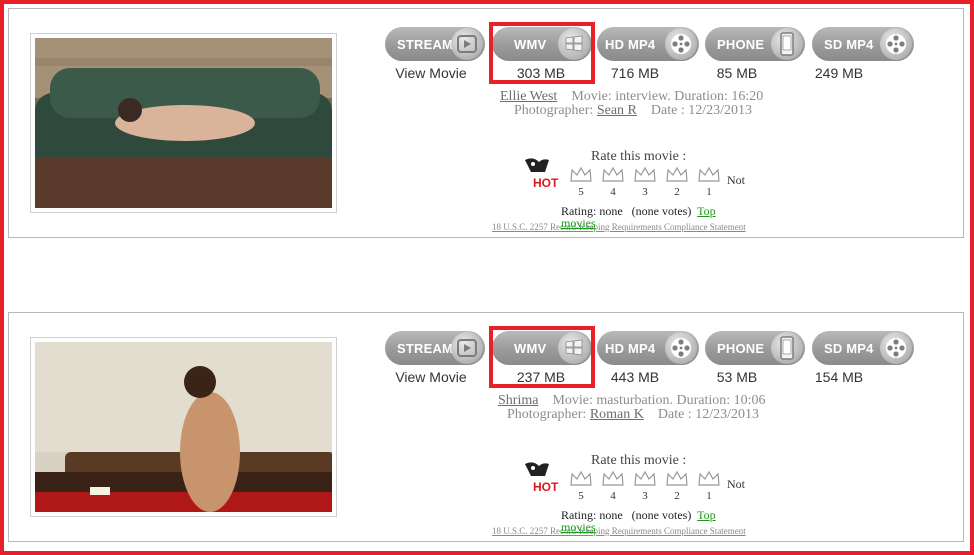  Describe the element at coordinates (737, 377) in the screenshot. I see `phone-size: 53 MB` at that location.